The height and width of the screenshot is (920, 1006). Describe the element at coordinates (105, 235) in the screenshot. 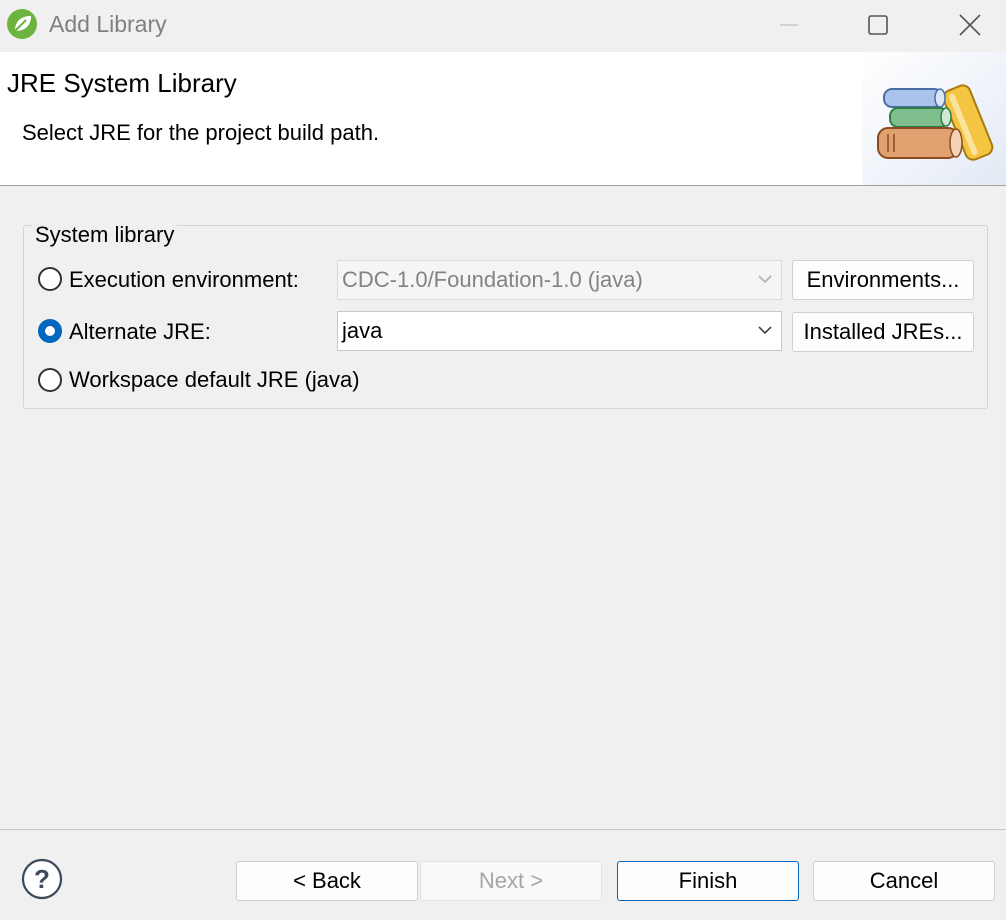

I see `group-label: System library` at that location.